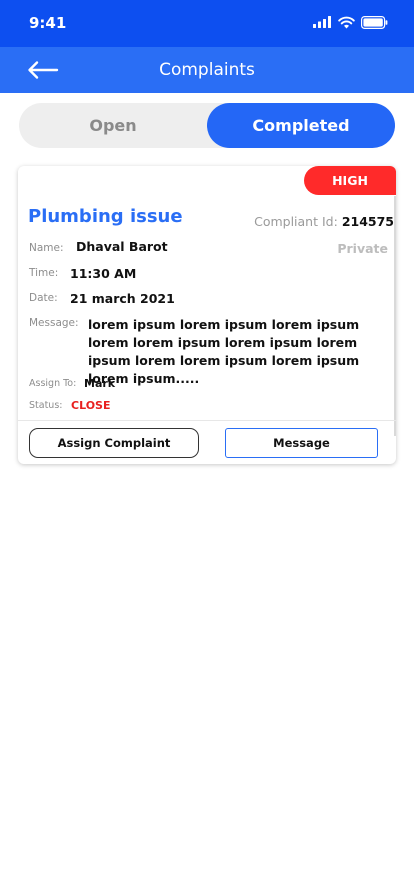  Describe the element at coordinates (207, 23) in the screenshot. I see `status-bar: 9:41` at that location.